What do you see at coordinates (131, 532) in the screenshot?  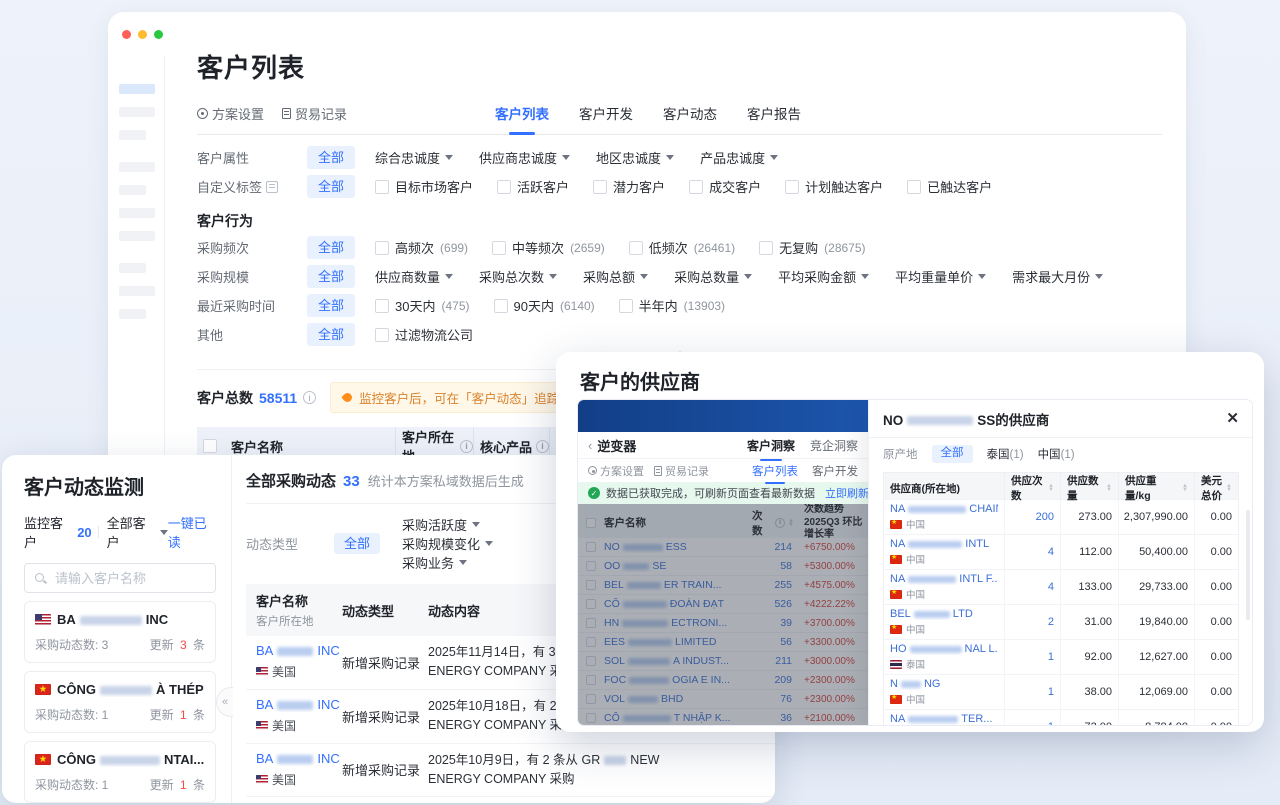 I see `scope-dropdown: 全部客户` at bounding box center [131, 532].